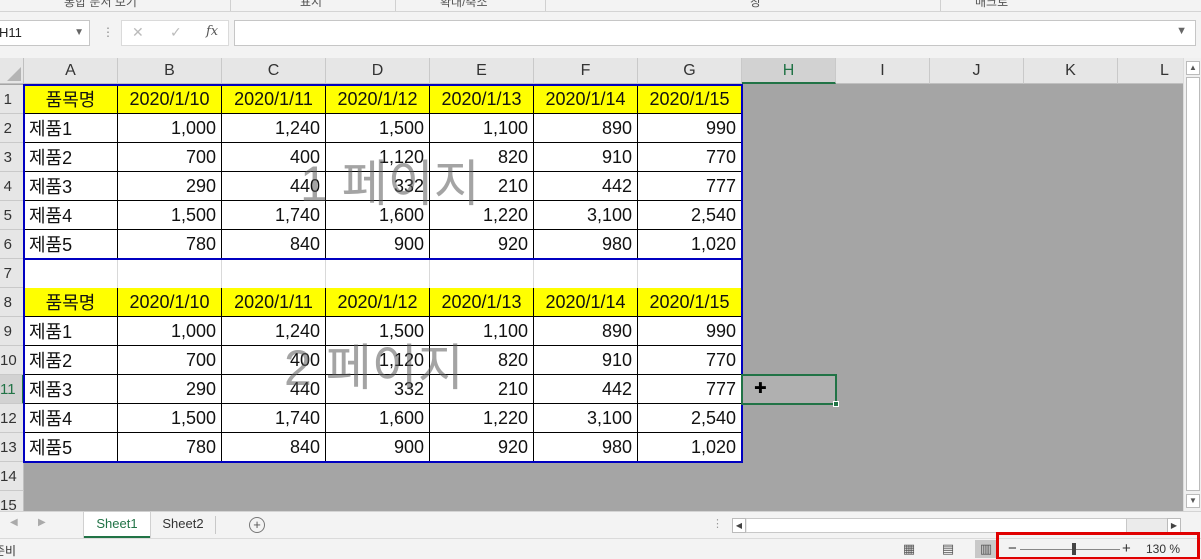 The width and height of the screenshot is (1201, 559). What do you see at coordinates (690, 389) in the screenshot?
I see `table-cell: 777` at bounding box center [690, 389].